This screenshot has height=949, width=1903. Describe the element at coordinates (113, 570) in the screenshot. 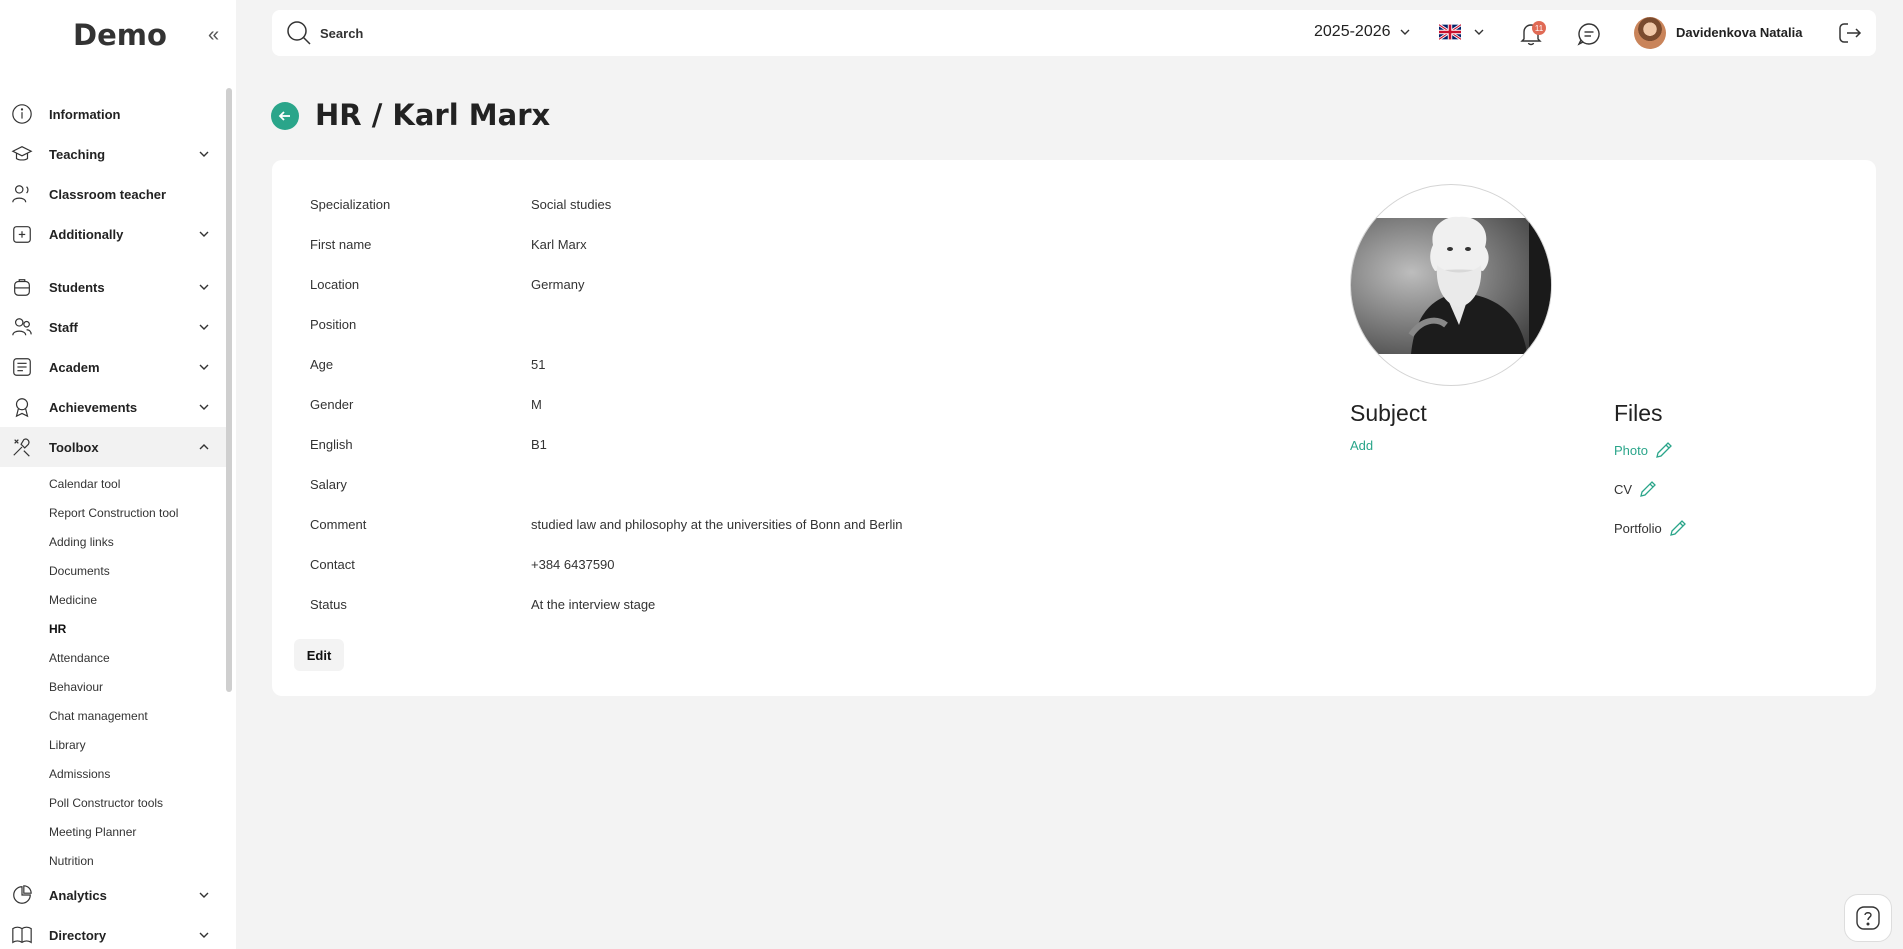

I see `submenu-item-documents: Documents` at that location.